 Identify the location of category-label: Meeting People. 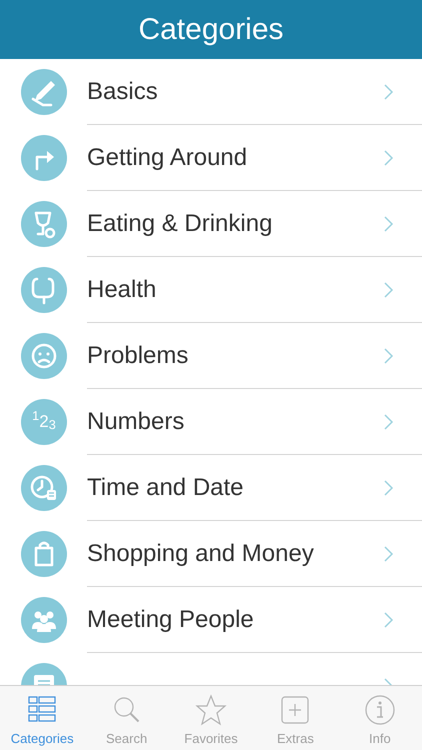
(171, 619).